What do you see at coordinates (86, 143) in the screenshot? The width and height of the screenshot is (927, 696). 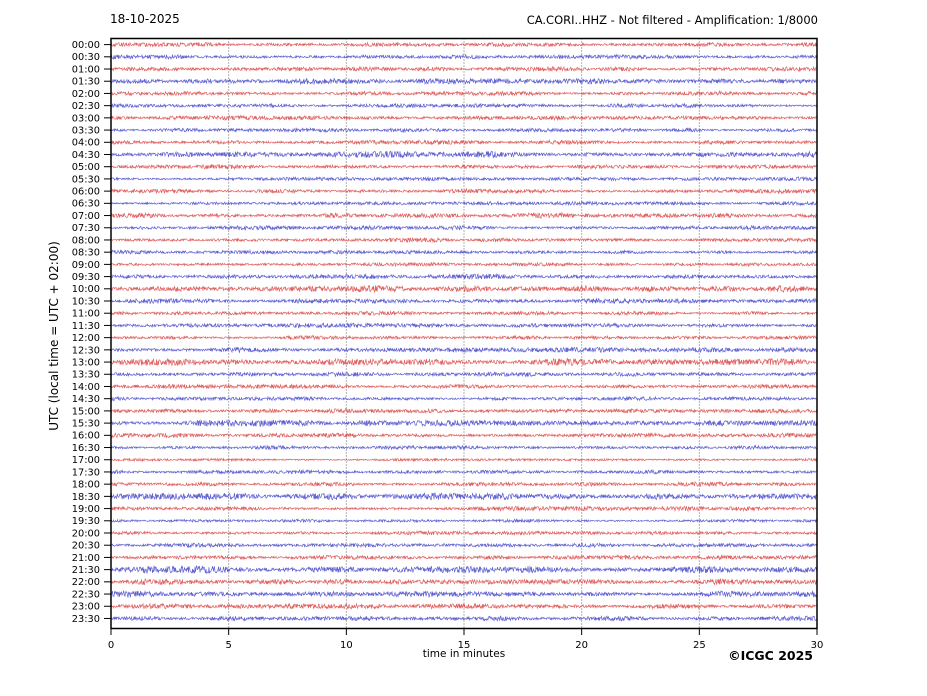 I see `y-tick-label: 04:00` at bounding box center [86, 143].